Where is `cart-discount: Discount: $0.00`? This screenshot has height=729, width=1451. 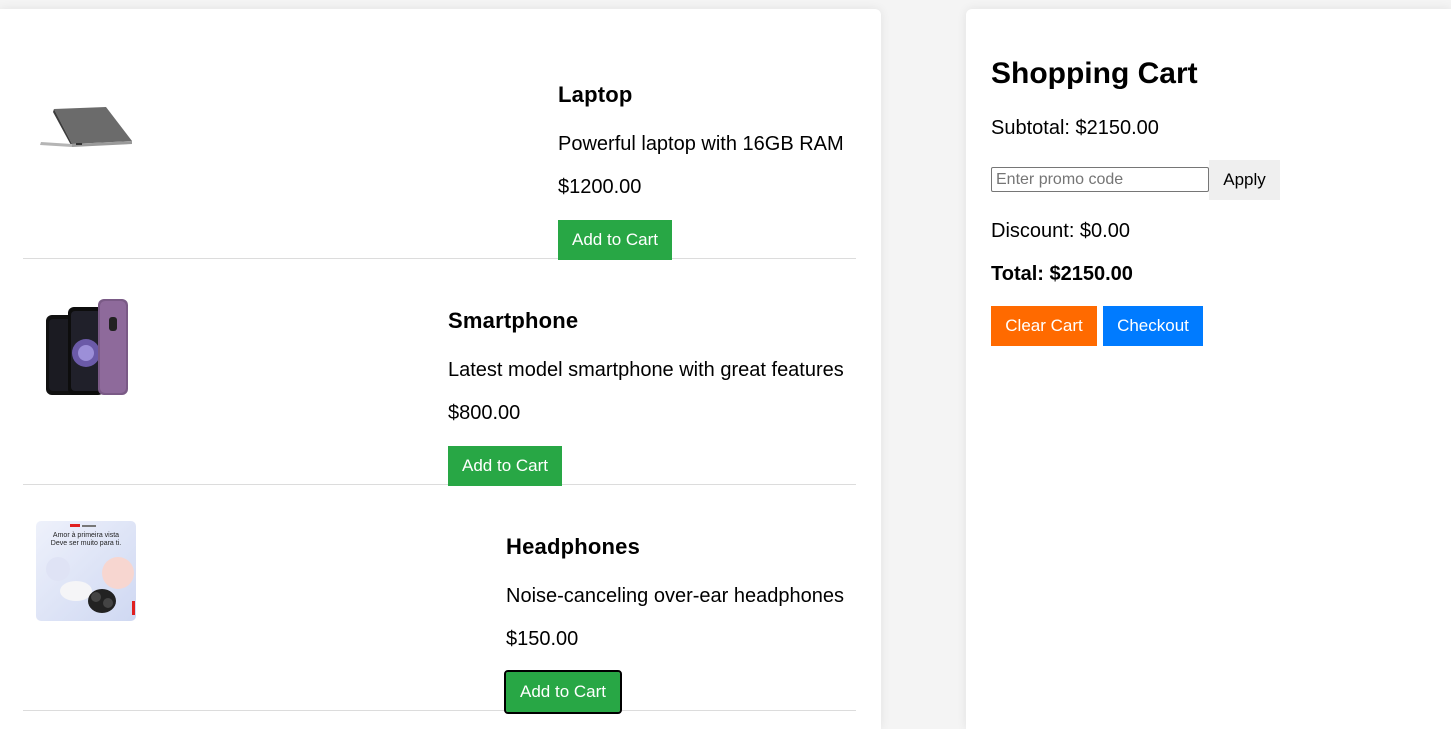
cart-discount: Discount: $0.00 is located at coordinates (1060, 231).